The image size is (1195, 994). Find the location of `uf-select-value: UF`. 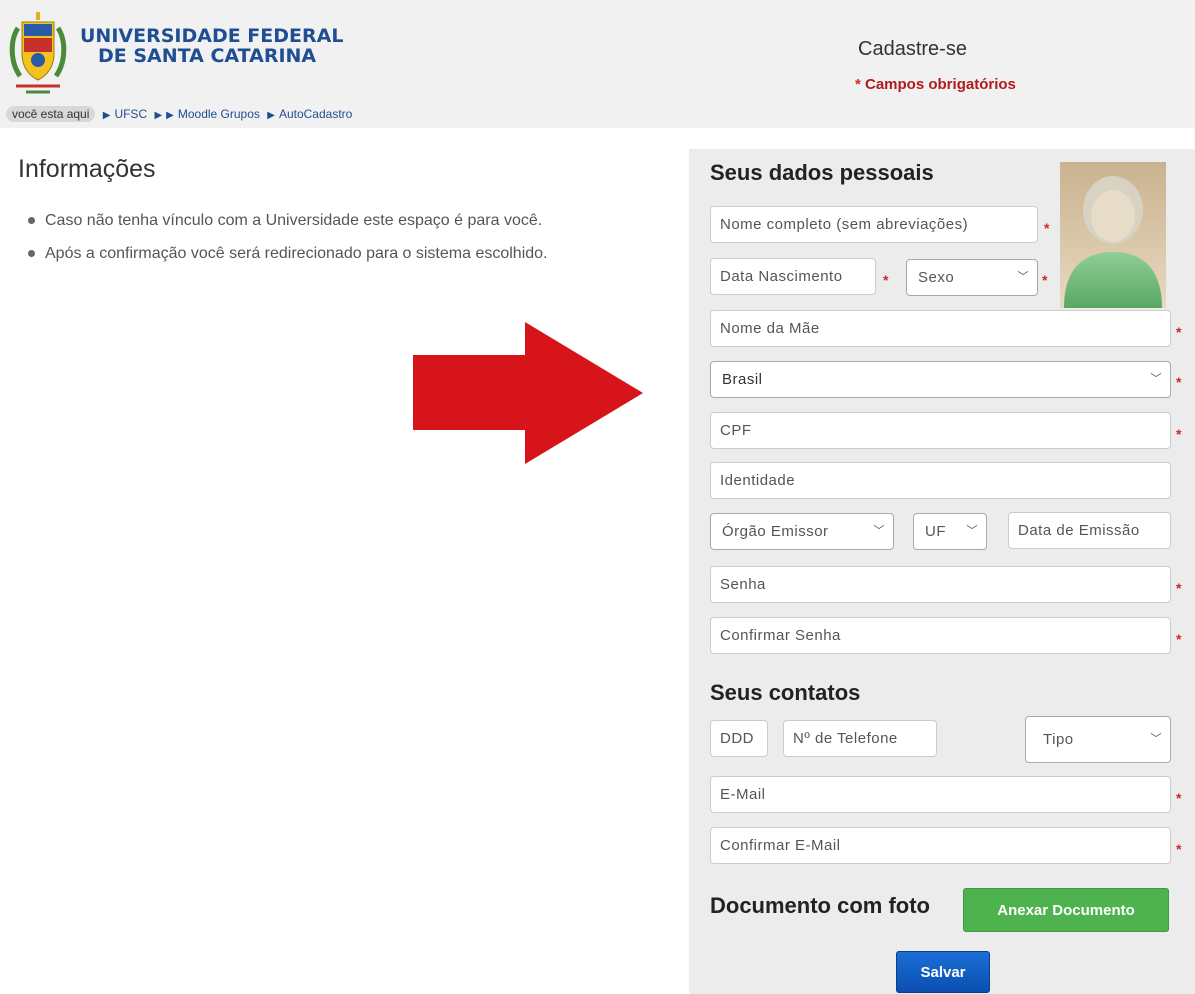

uf-select-value: UF is located at coordinates (935, 531).